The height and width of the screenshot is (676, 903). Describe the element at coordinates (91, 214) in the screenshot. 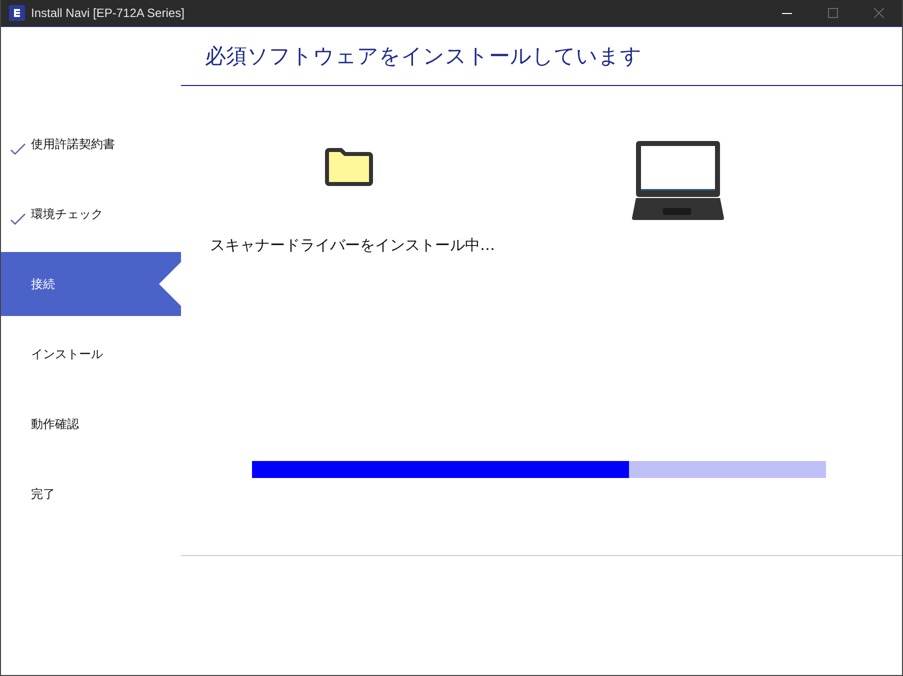

I see `step-item: 環境チェック` at that location.